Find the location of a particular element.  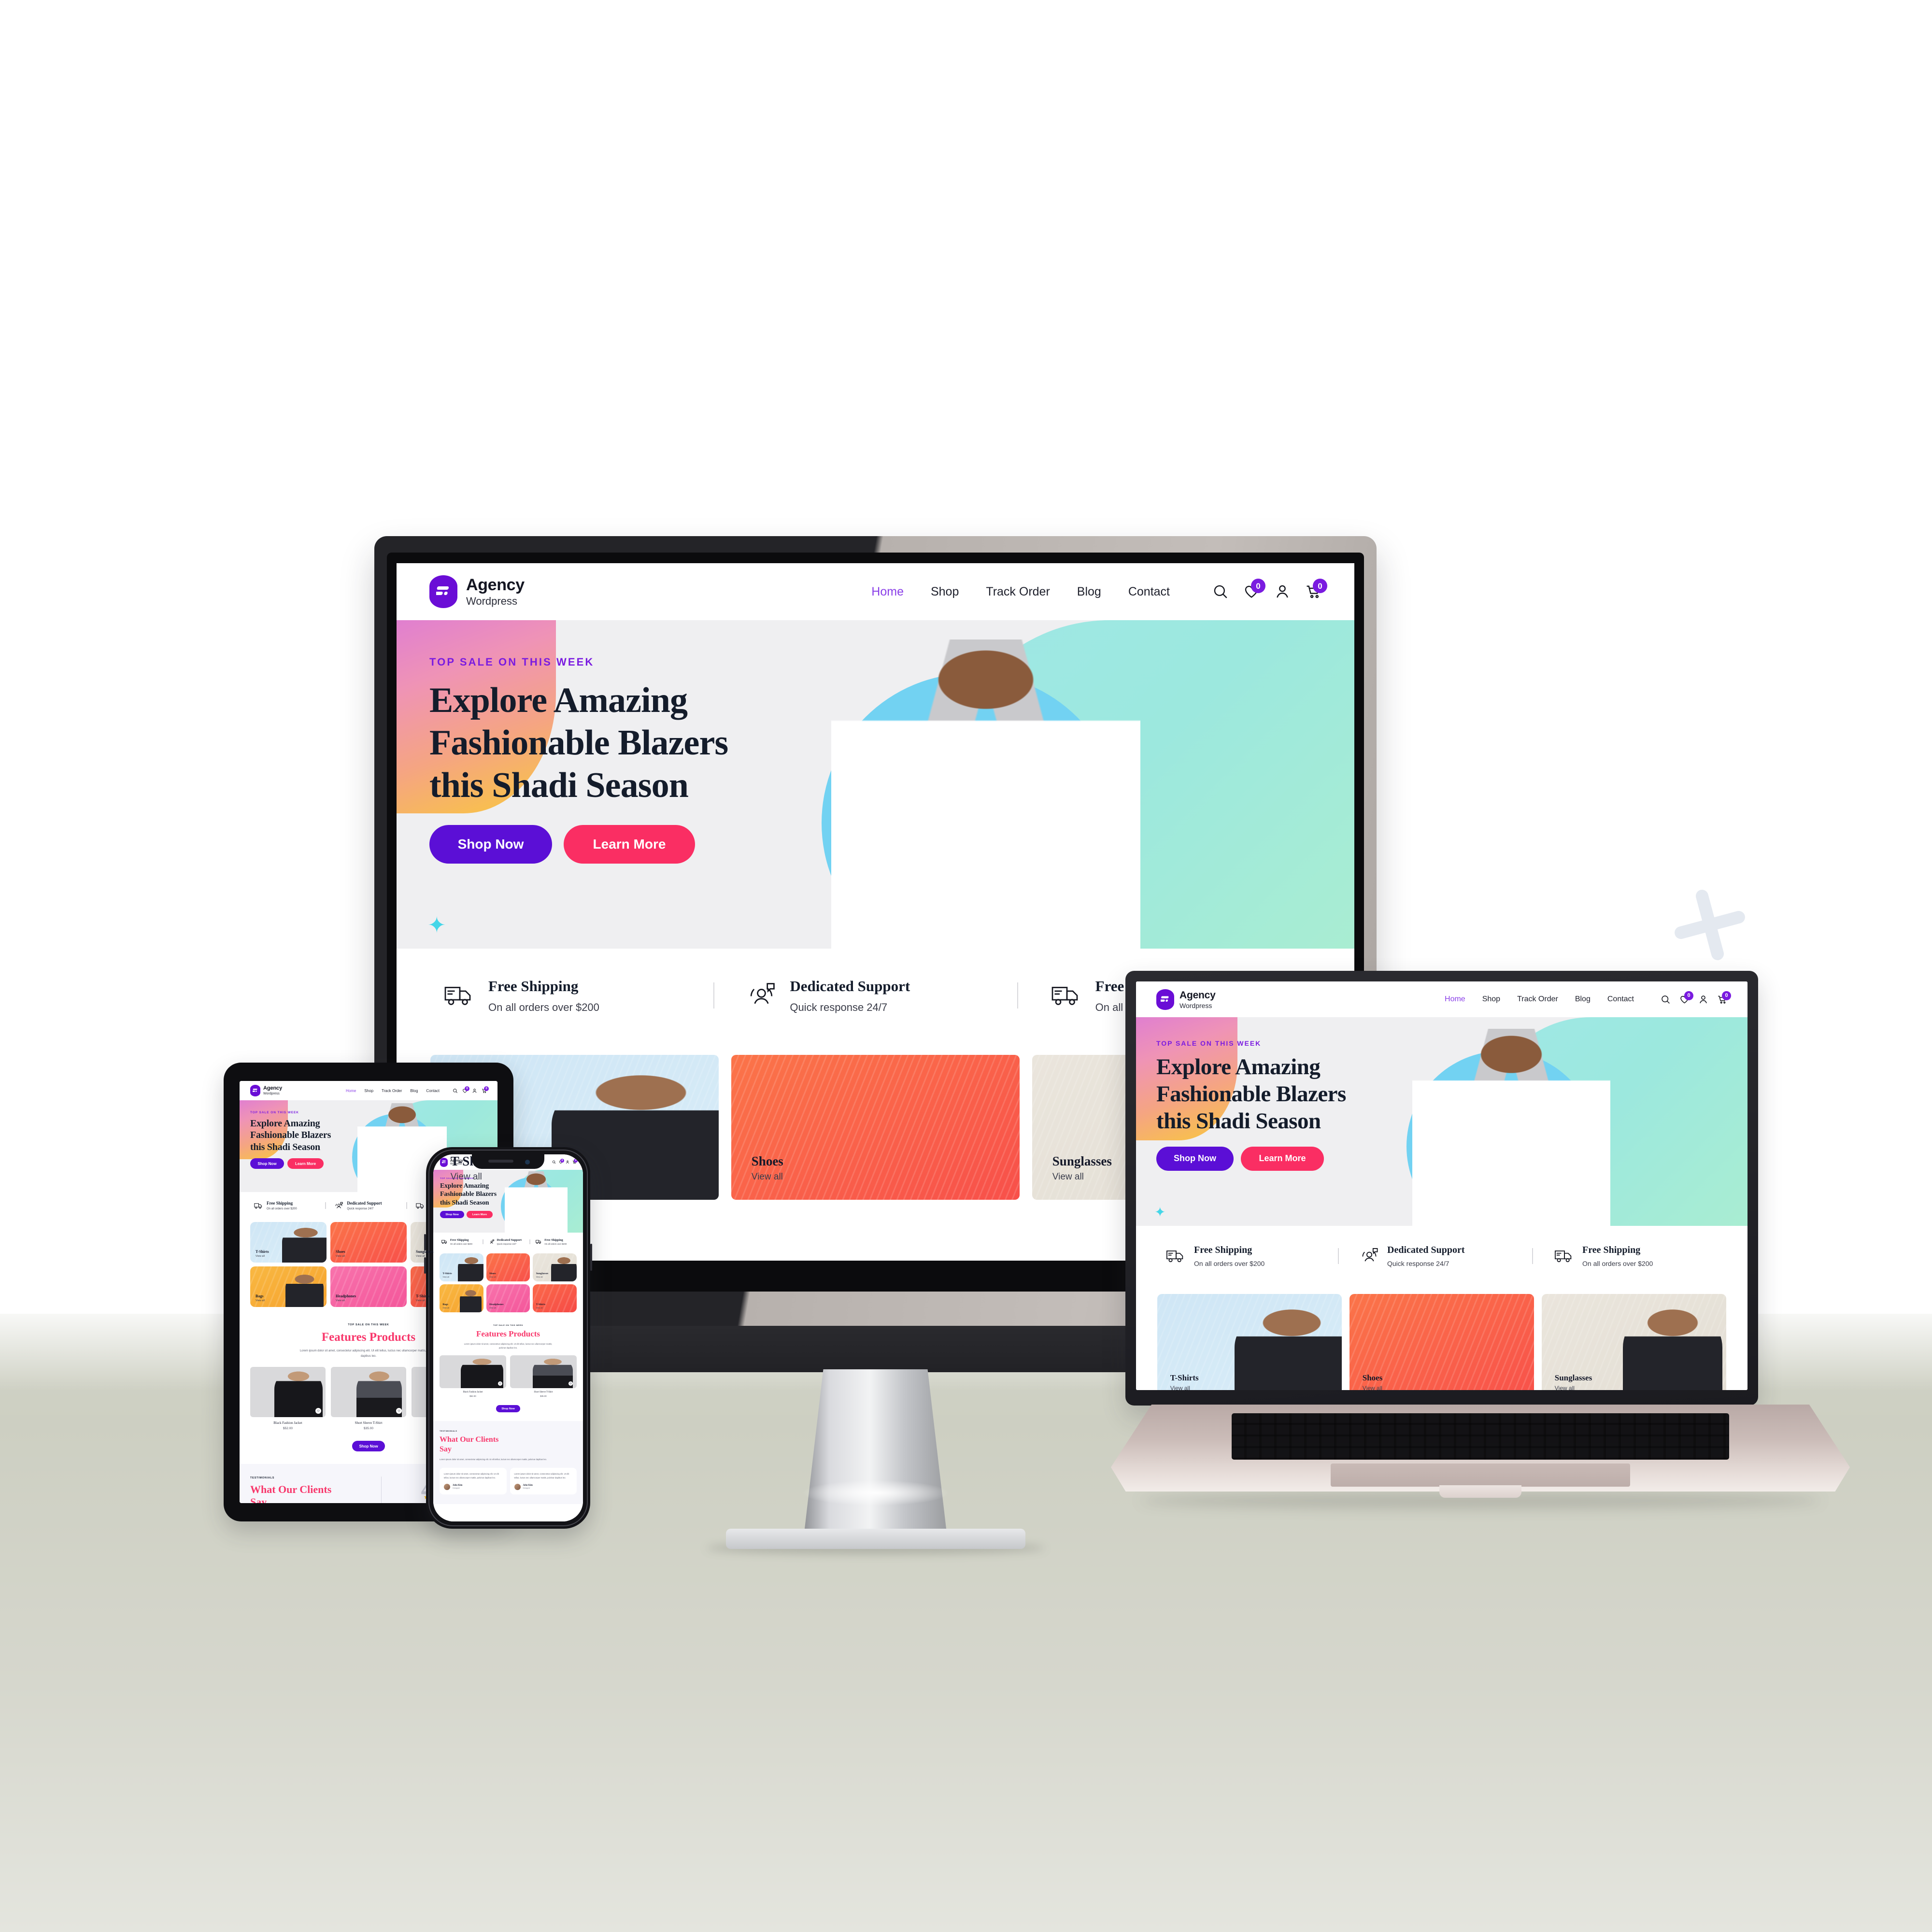

cart-count-badge: 0 is located at coordinates (486, 1088).